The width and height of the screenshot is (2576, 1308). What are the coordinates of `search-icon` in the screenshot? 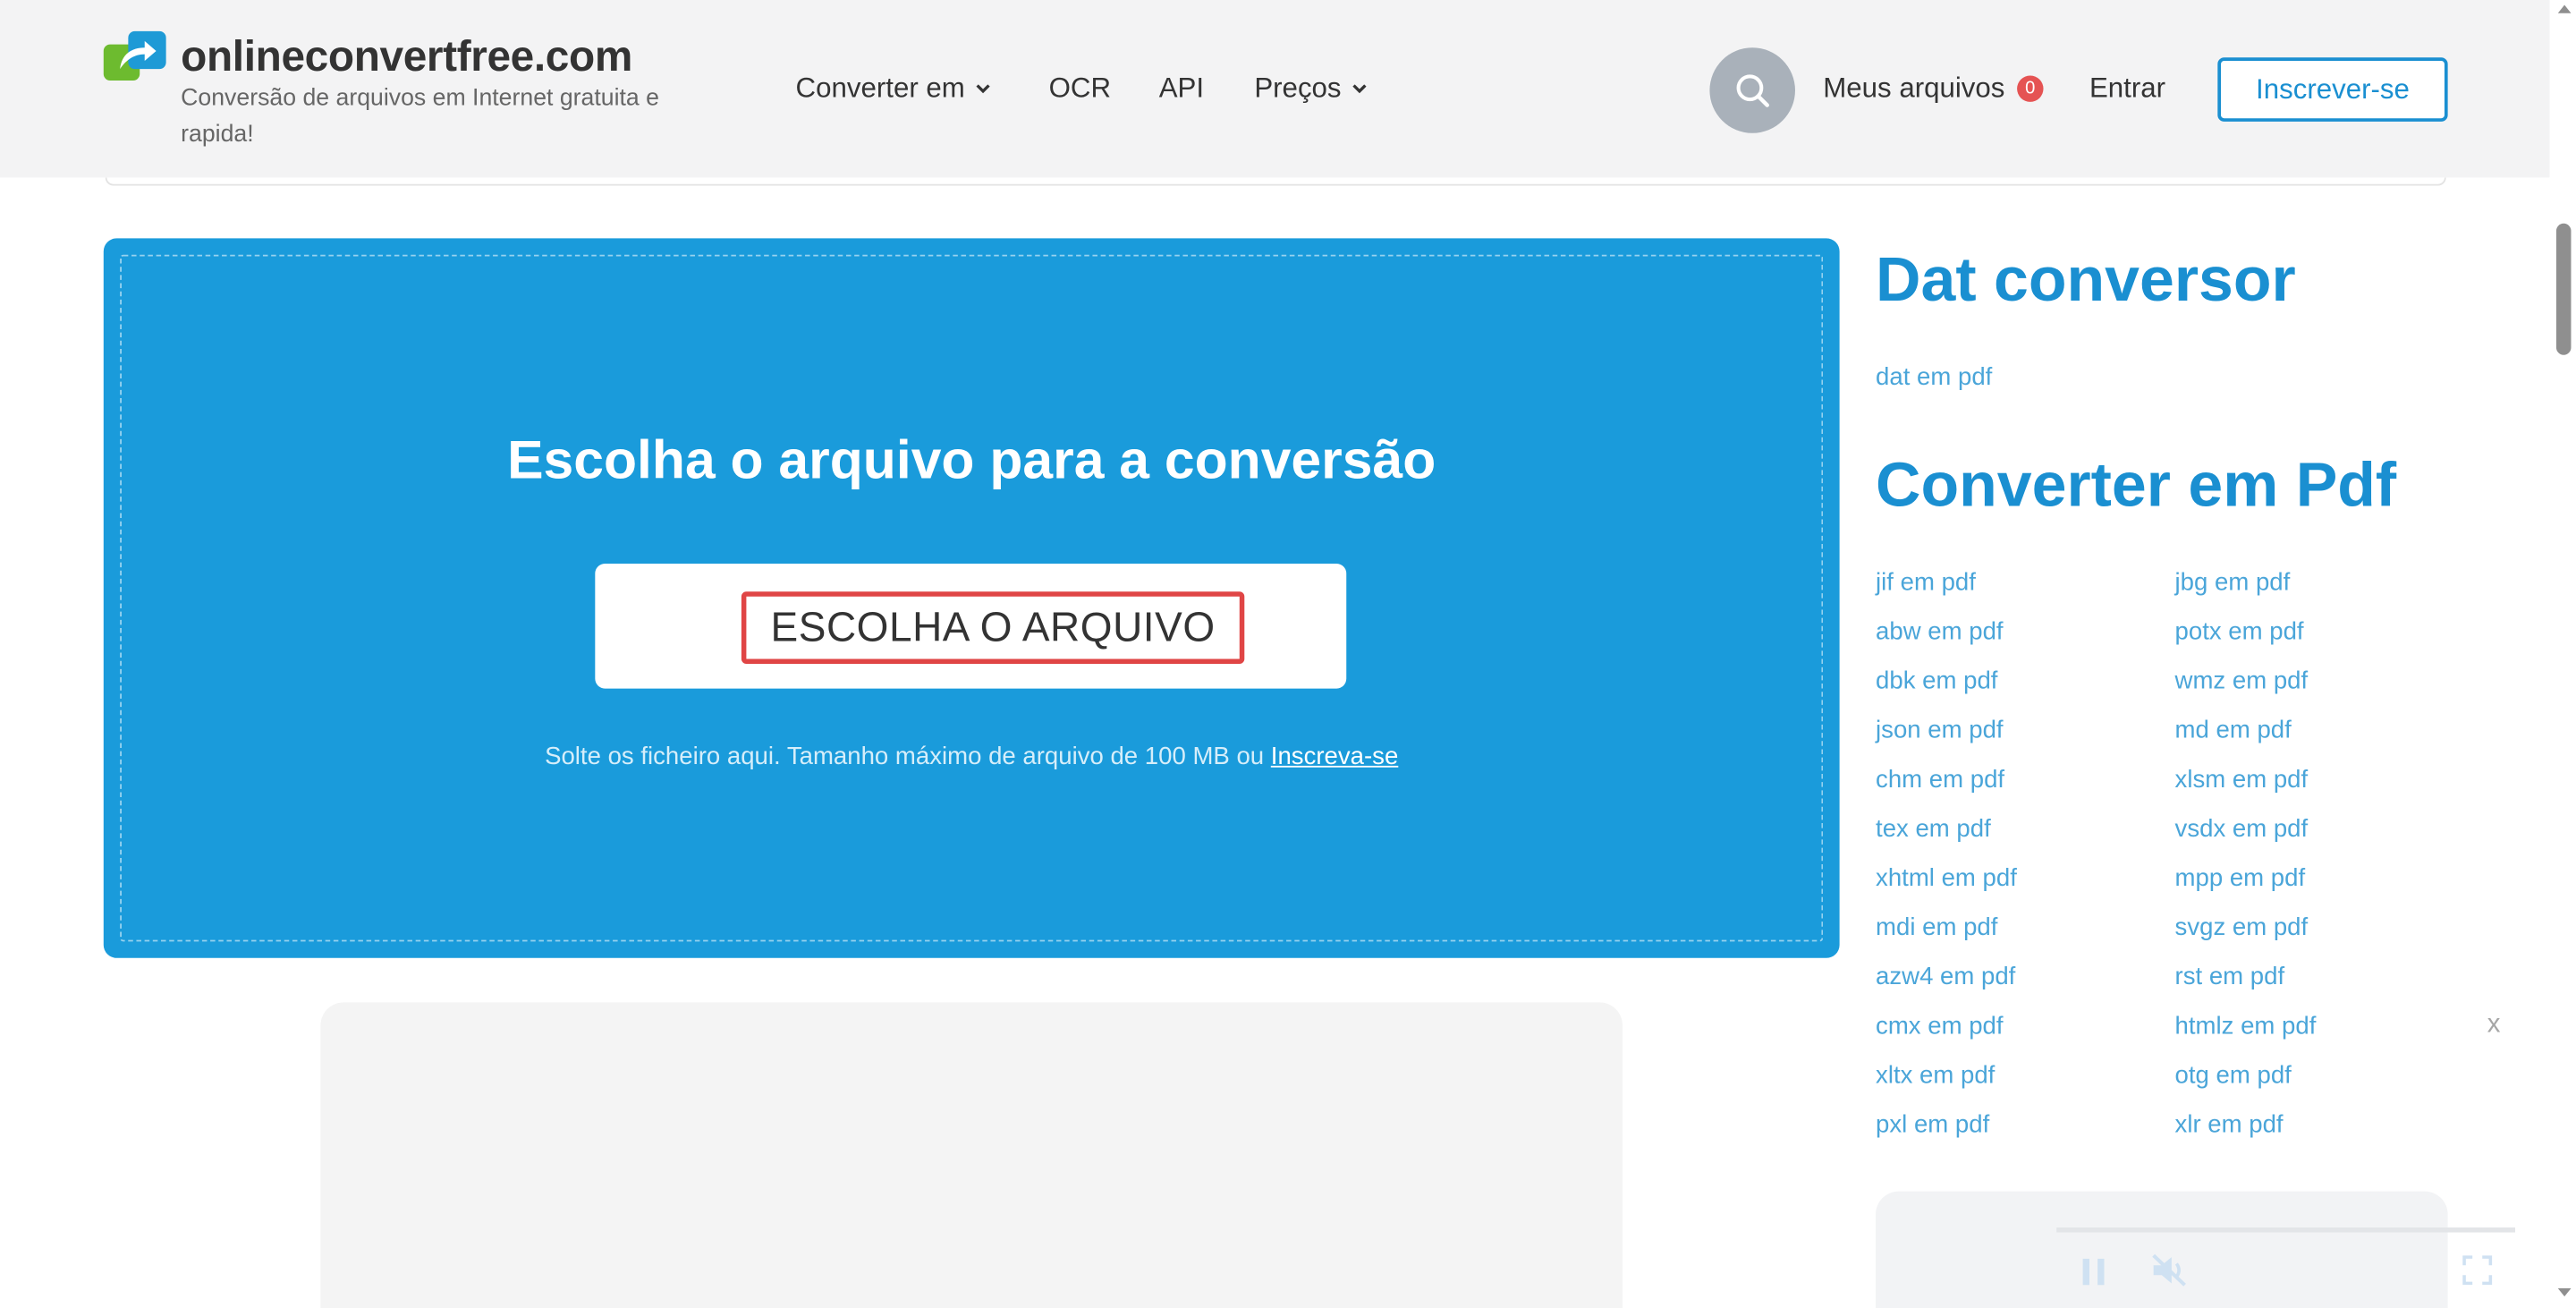 It's located at (1752, 90).